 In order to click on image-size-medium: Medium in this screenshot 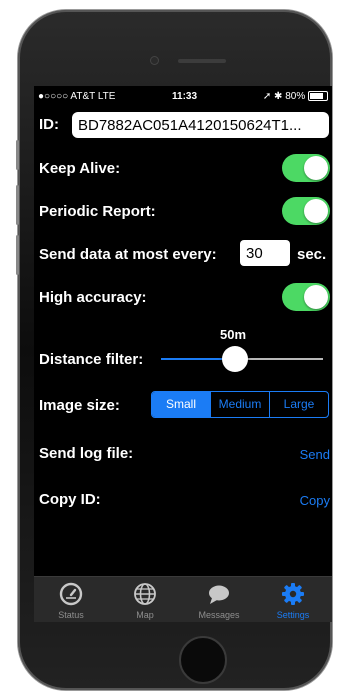, I will do `click(239, 404)`.